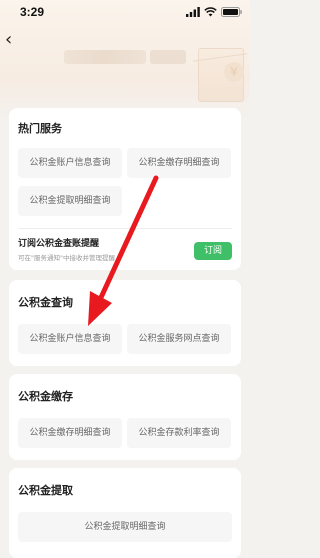 The height and width of the screenshot is (558, 320). What do you see at coordinates (168, 57) in the screenshot?
I see `blurred-title-part` at bounding box center [168, 57].